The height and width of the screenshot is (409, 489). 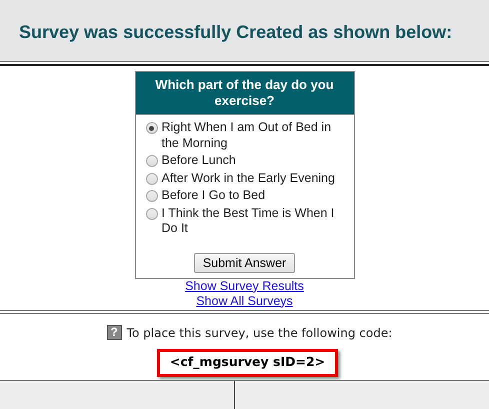 I want to click on link: Show Survey Results, so click(x=244, y=286).